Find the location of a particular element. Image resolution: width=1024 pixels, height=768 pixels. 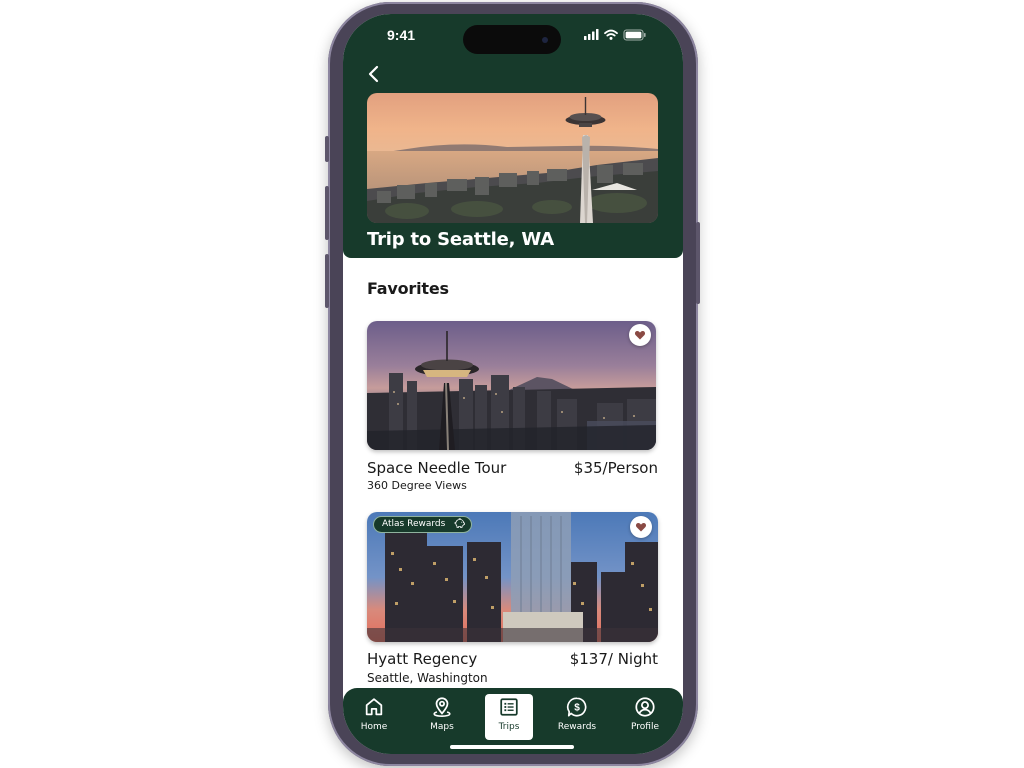

favorite-item-name: Hyatt Regency is located at coordinates (422, 659).